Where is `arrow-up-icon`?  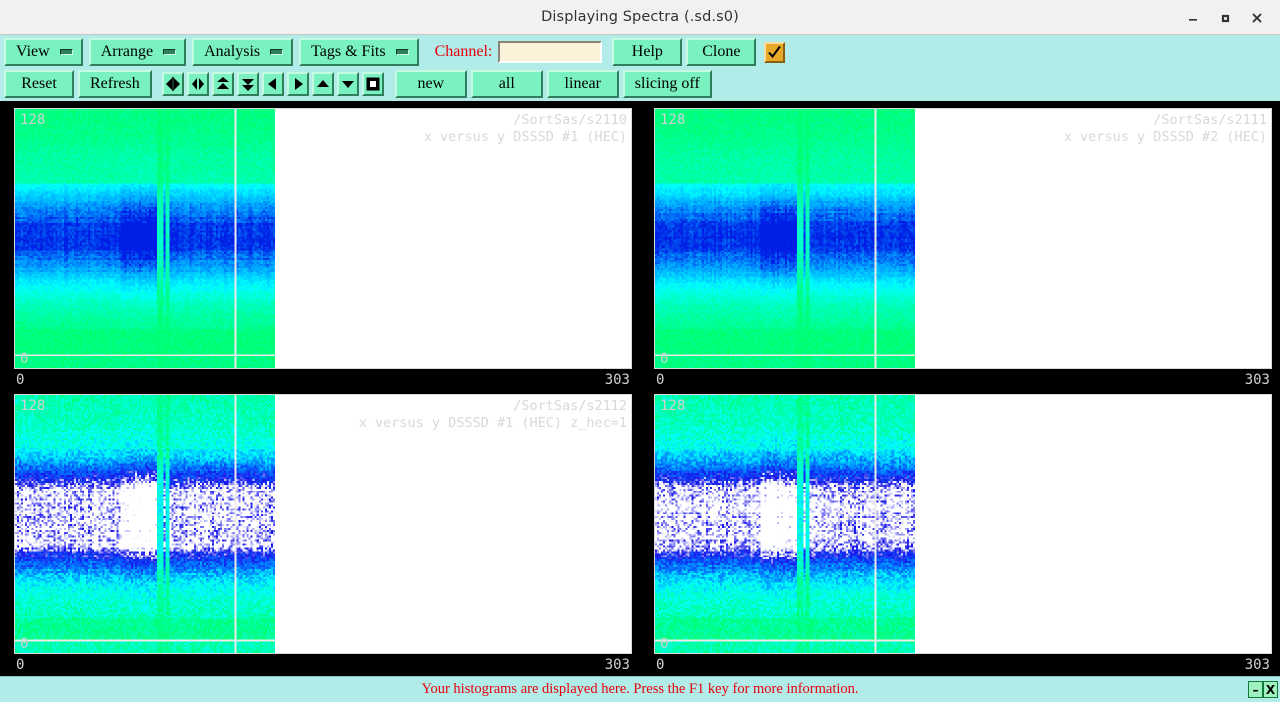 arrow-up-icon is located at coordinates (322, 83).